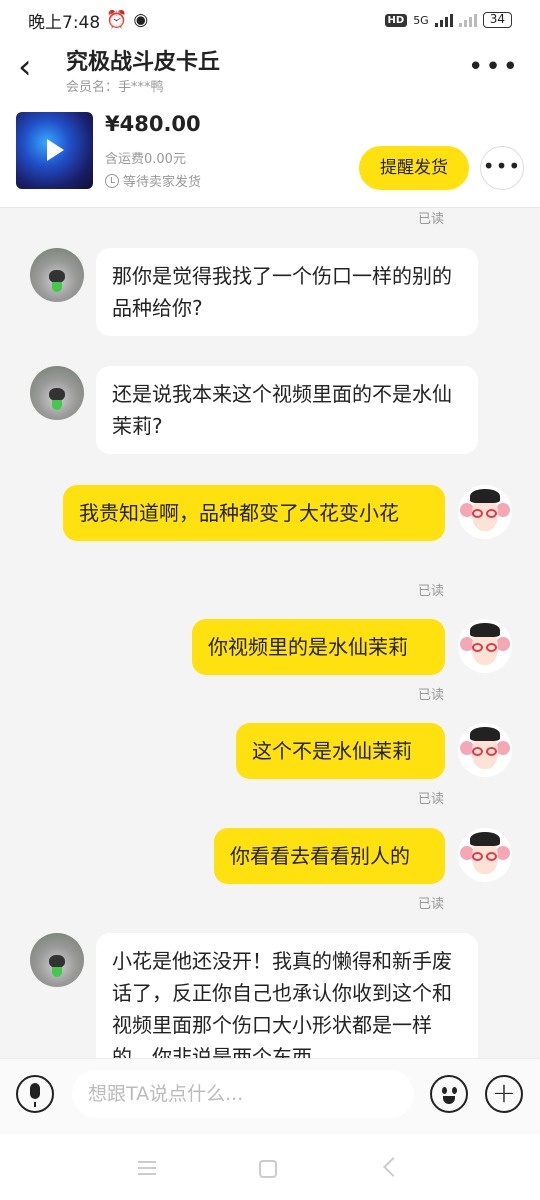  I want to click on input-bar: 想跟TA说点什么... +, so click(270, 1096).